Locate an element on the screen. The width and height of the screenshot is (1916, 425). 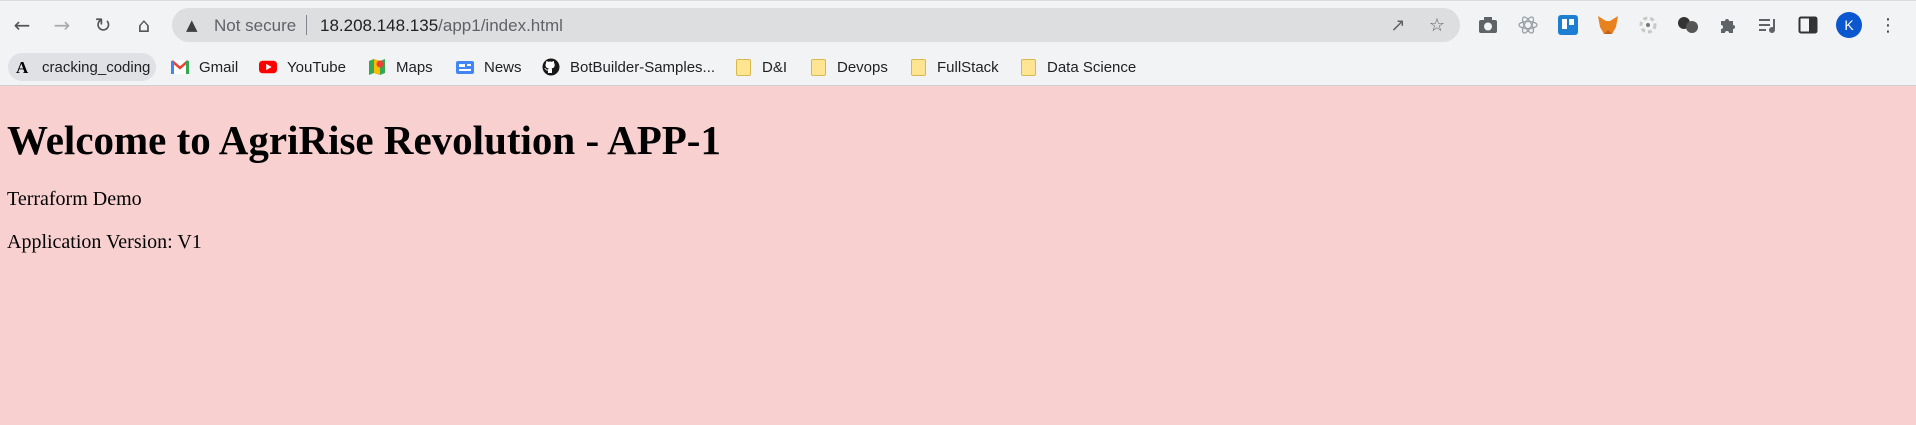
kebab-menu-icon: ⋮ is located at coordinates (1888, 25).